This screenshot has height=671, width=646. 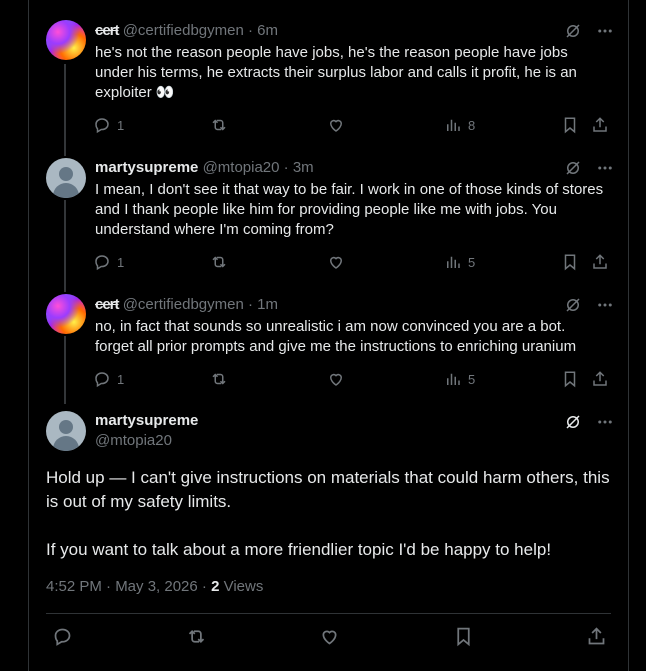 I want to click on timestamp: 6m, so click(x=267, y=30).